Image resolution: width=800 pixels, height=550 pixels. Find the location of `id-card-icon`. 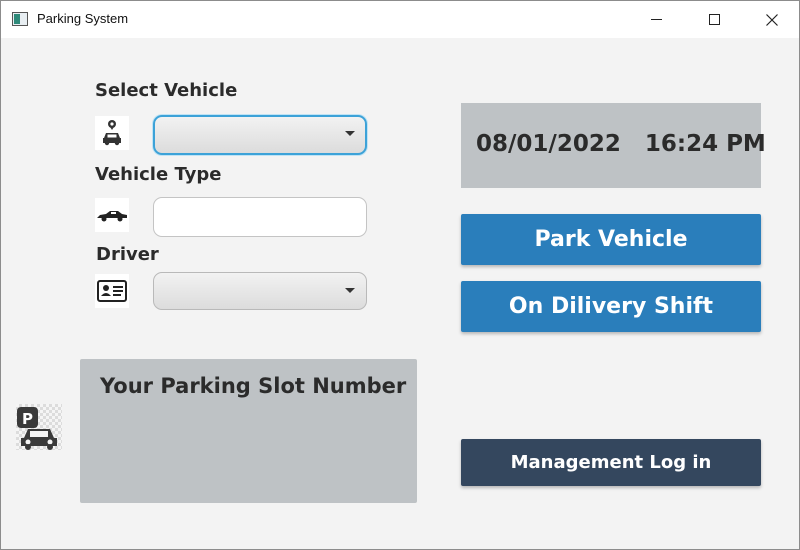

id-card-icon is located at coordinates (112, 291).